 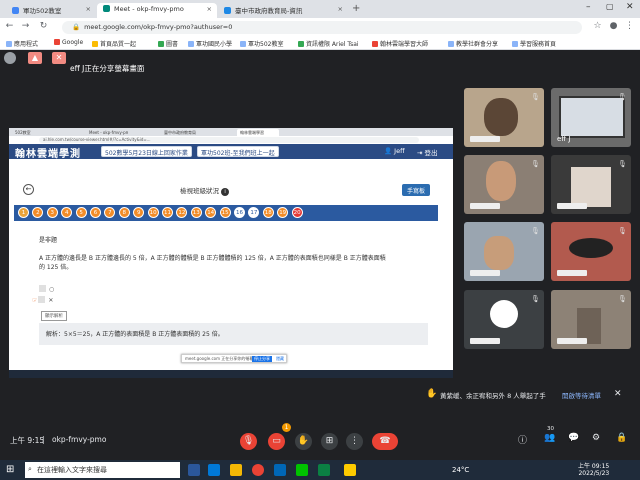 I want to click on search-placeholder: 在這裡輸入文字來搜尋, so click(x=72, y=470).